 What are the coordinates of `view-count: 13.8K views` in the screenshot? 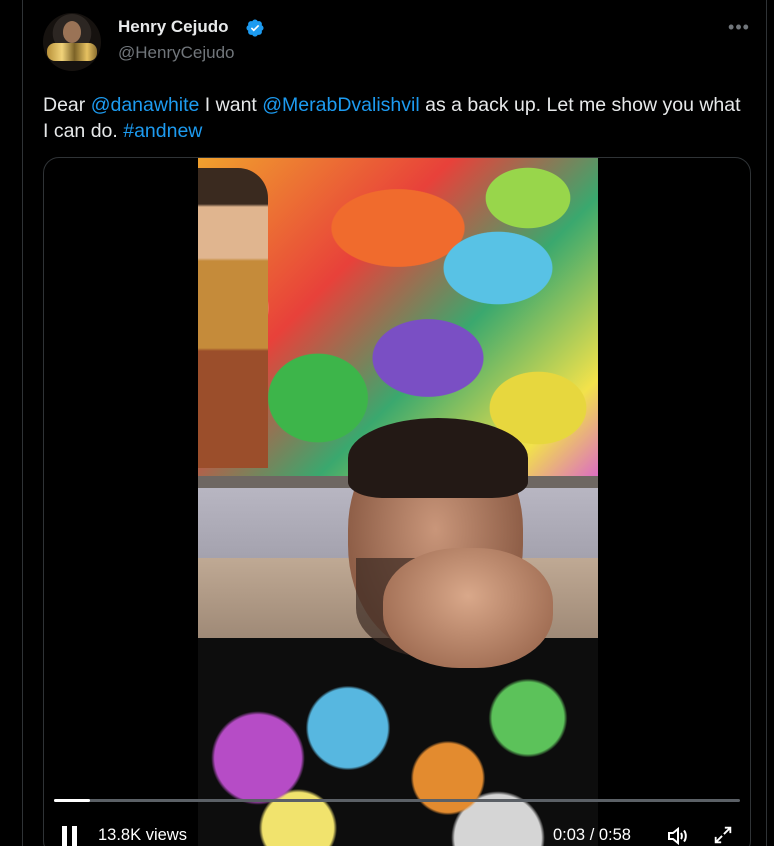 It's located at (142, 835).